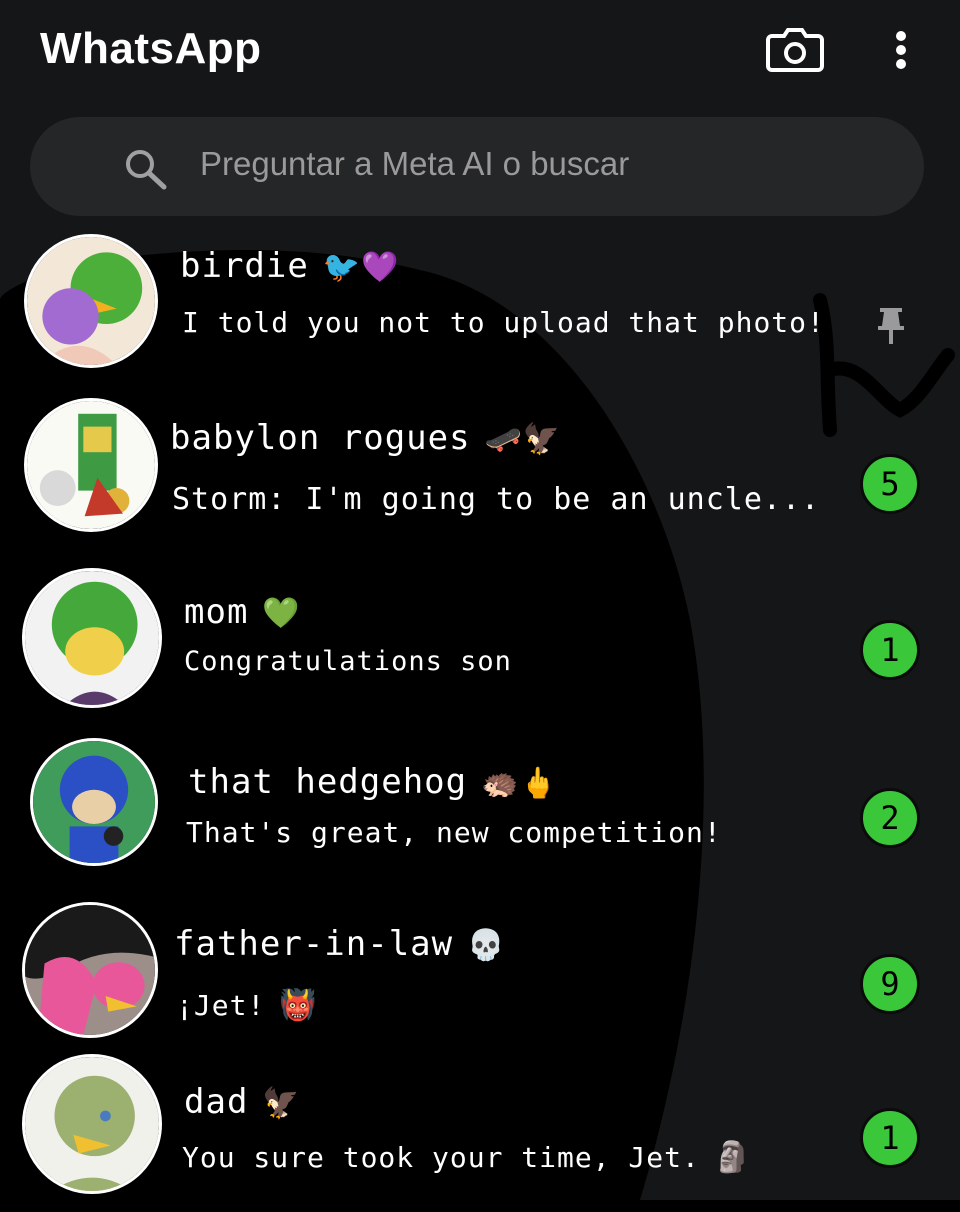 Image resolution: width=960 pixels, height=1212 pixels. What do you see at coordinates (290, 266) in the screenshot?
I see `chat-name: birdie 🐦💜` at bounding box center [290, 266].